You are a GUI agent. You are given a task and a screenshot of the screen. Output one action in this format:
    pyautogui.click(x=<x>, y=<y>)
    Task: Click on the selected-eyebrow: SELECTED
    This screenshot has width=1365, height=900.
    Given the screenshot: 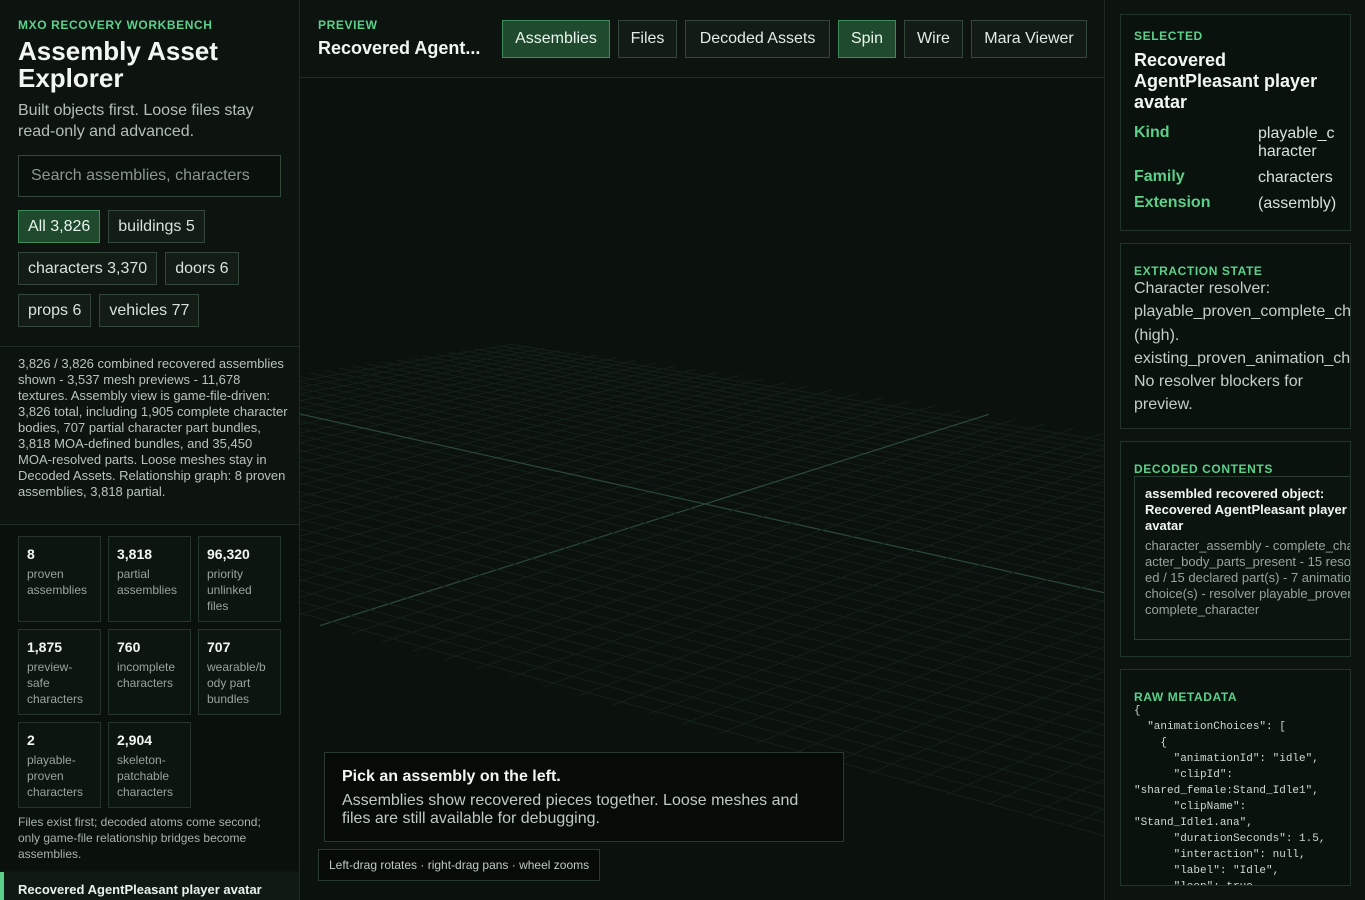 What is the action you would take?
    pyautogui.click(x=1168, y=36)
    